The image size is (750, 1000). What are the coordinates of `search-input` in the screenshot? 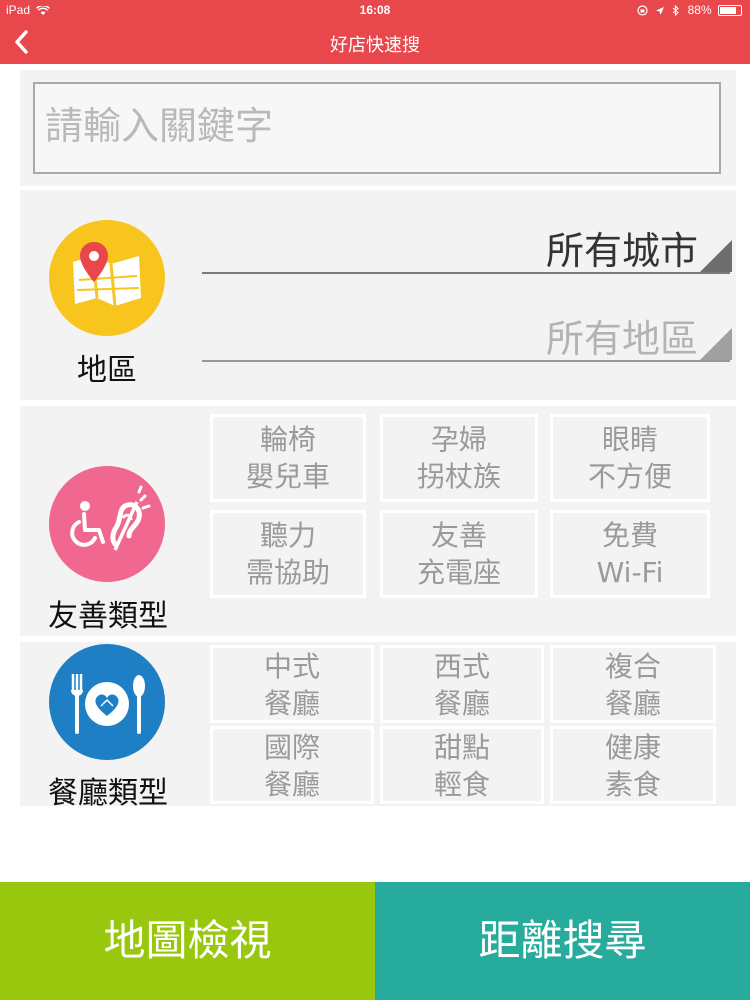 It's located at (375, 126).